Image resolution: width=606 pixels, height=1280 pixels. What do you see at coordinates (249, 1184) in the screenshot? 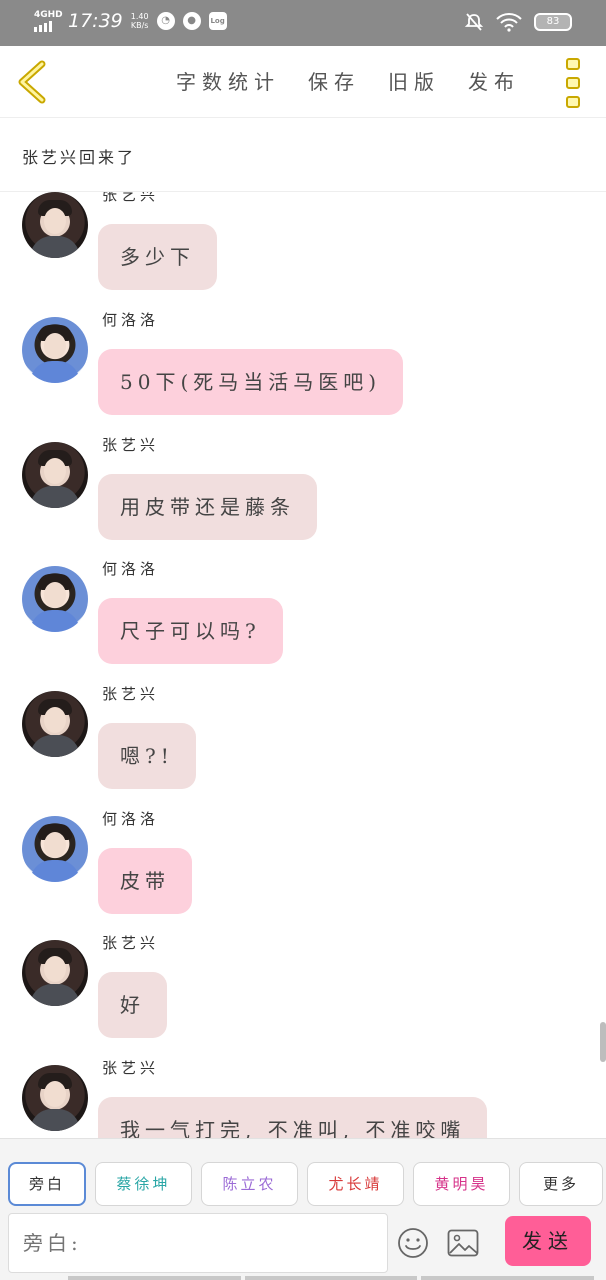
I see `character-chip: 陈立农` at bounding box center [249, 1184].